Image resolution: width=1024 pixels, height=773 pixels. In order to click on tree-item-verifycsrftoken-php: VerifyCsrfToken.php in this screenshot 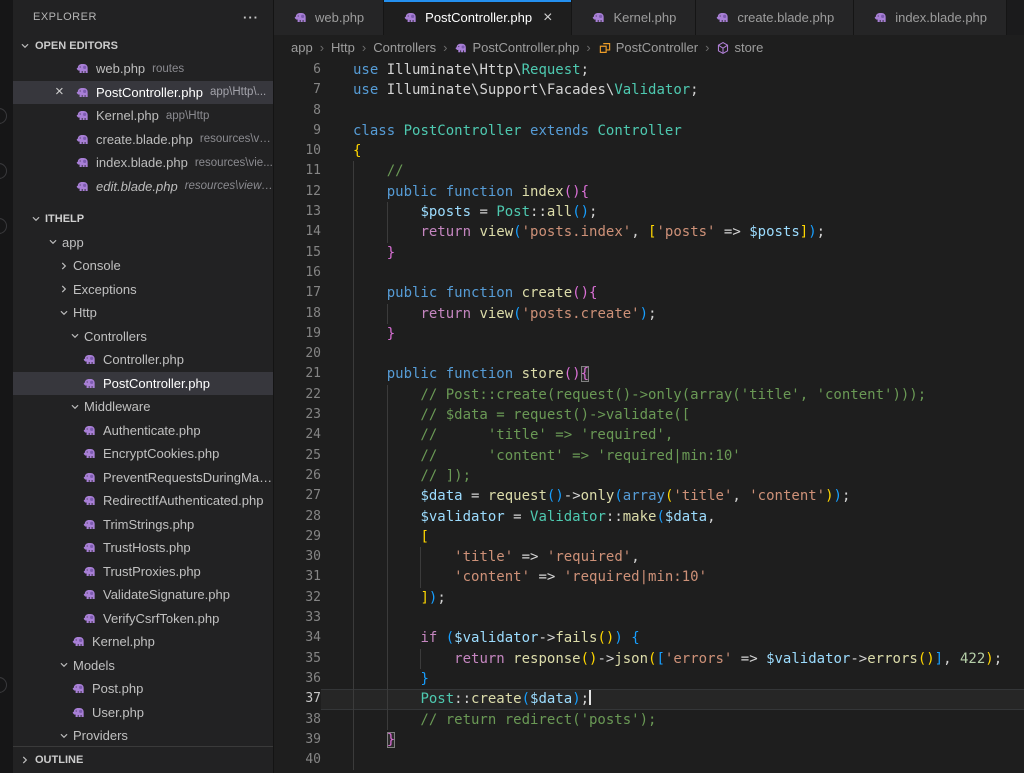, I will do `click(143, 619)`.